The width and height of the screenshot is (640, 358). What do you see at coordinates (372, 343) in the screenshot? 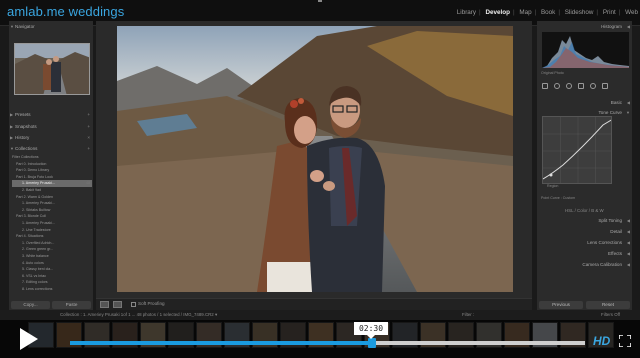
I see `scrub-handle` at bounding box center [372, 343].